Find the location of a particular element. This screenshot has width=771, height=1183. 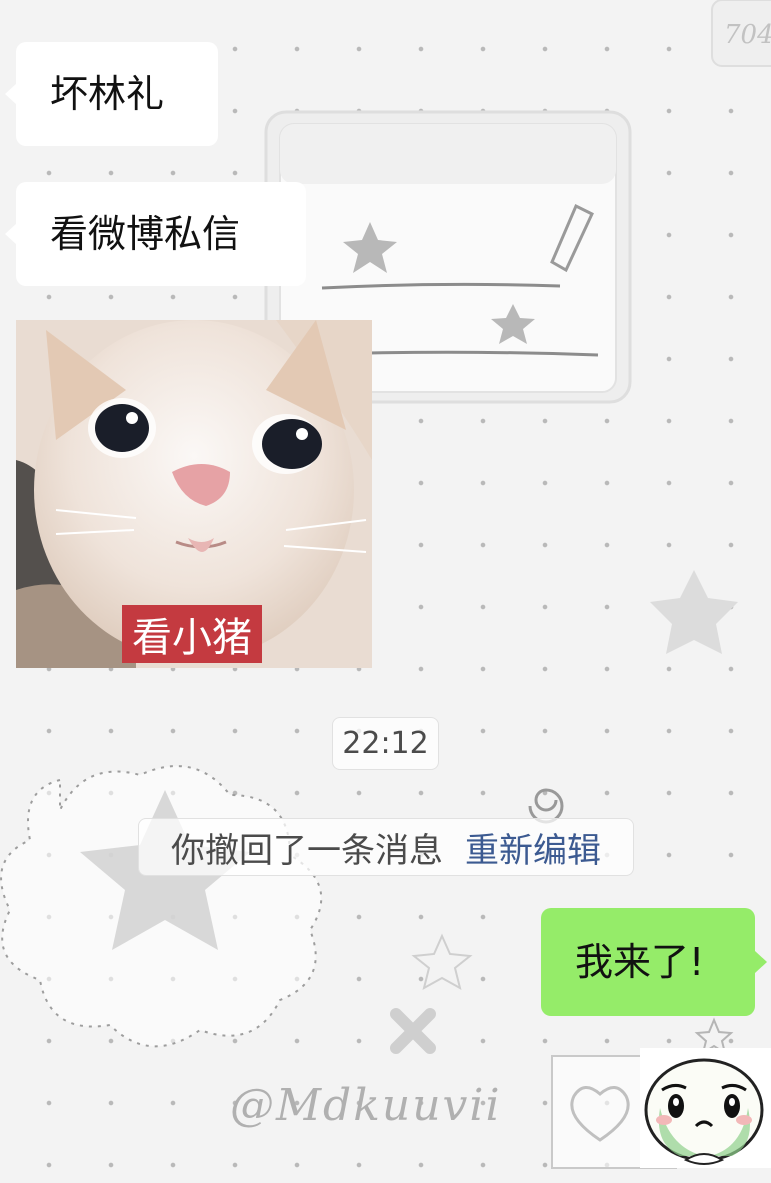

reedit-link: 重新编辑 is located at coordinates (533, 847).